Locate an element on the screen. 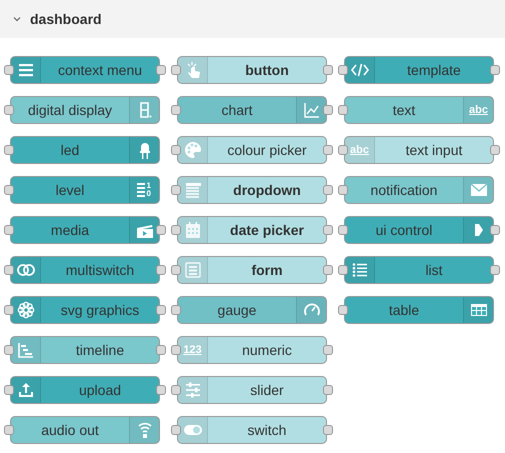 This screenshot has height=453, width=505. palette-node: switch is located at coordinates (252, 430).